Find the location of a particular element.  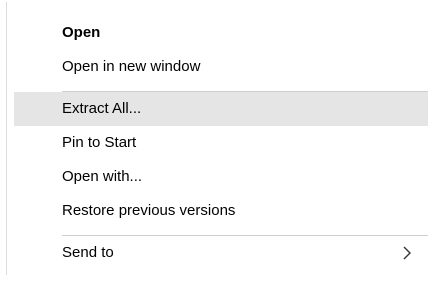

chevron-right-icon is located at coordinates (407, 253).